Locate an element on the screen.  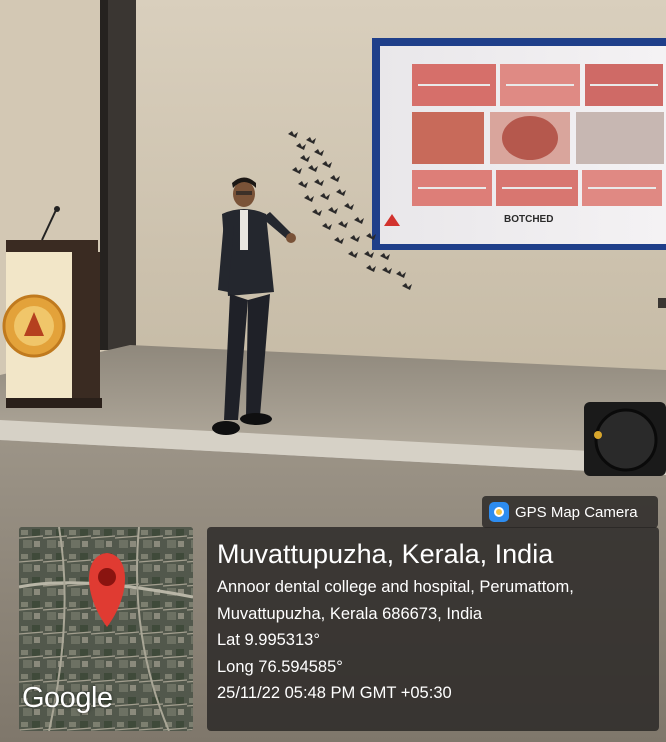
gps-map-camera-badge: GPS Map Camera is located at coordinates (570, 512).